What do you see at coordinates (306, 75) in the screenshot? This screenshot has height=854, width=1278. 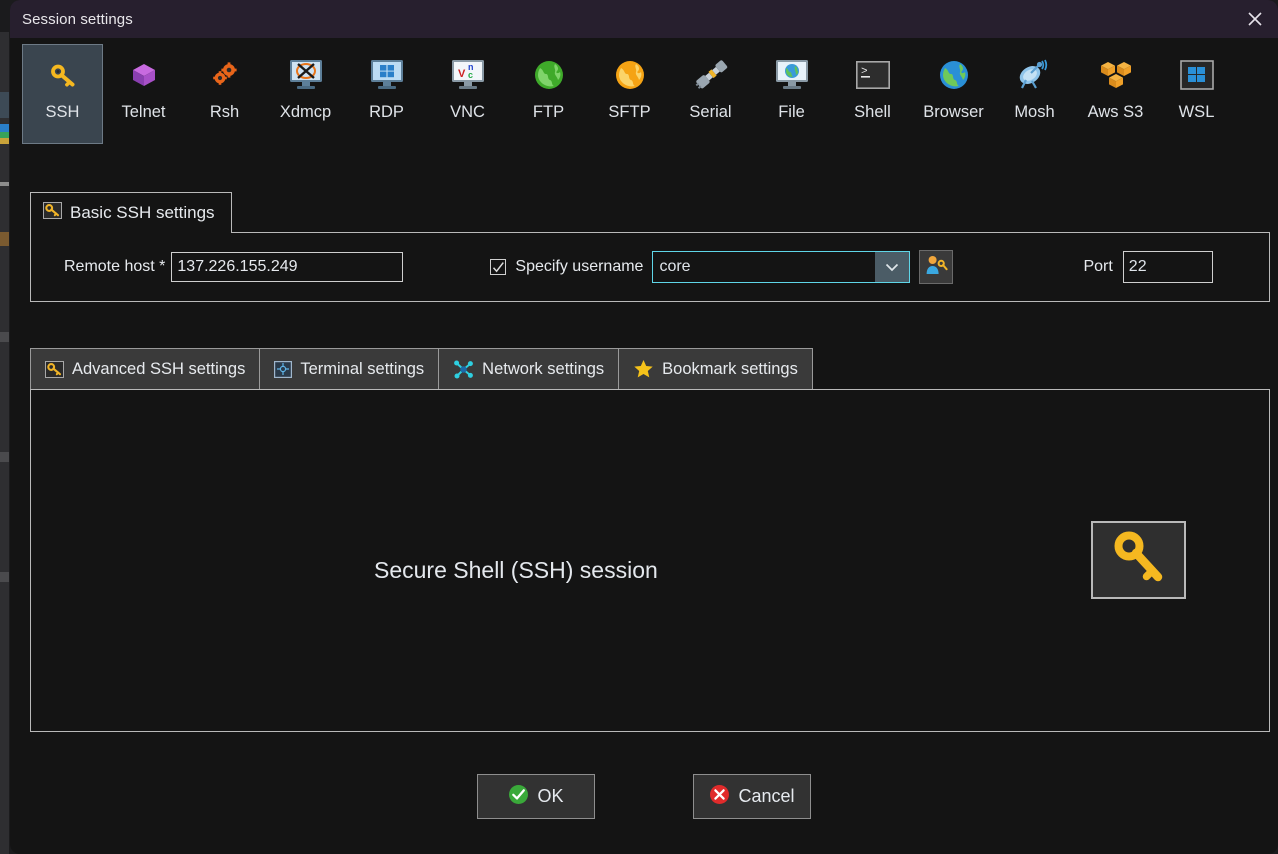 I see `xdmcp-monitor-icon` at bounding box center [306, 75].